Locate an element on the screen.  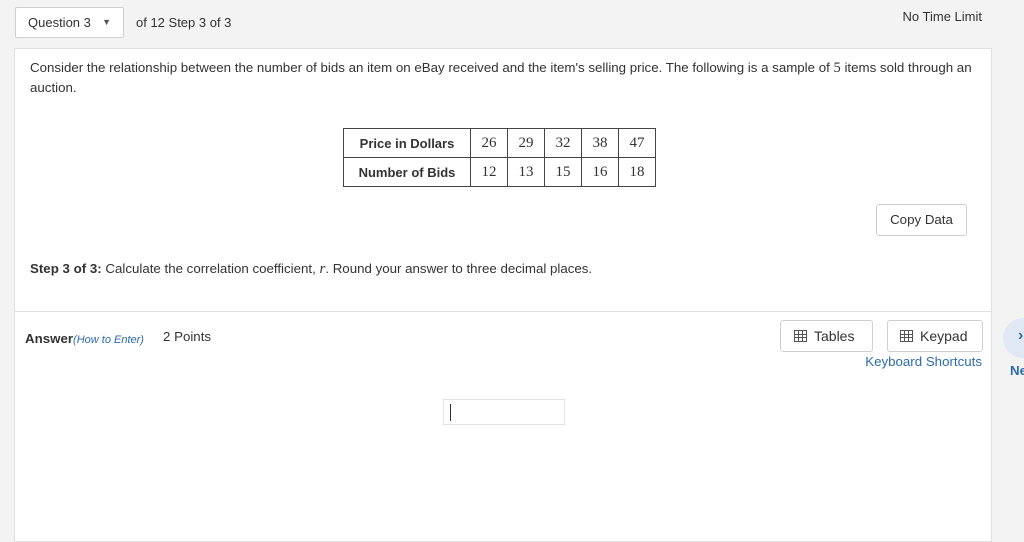
tables-button: Tables is located at coordinates (826, 336).